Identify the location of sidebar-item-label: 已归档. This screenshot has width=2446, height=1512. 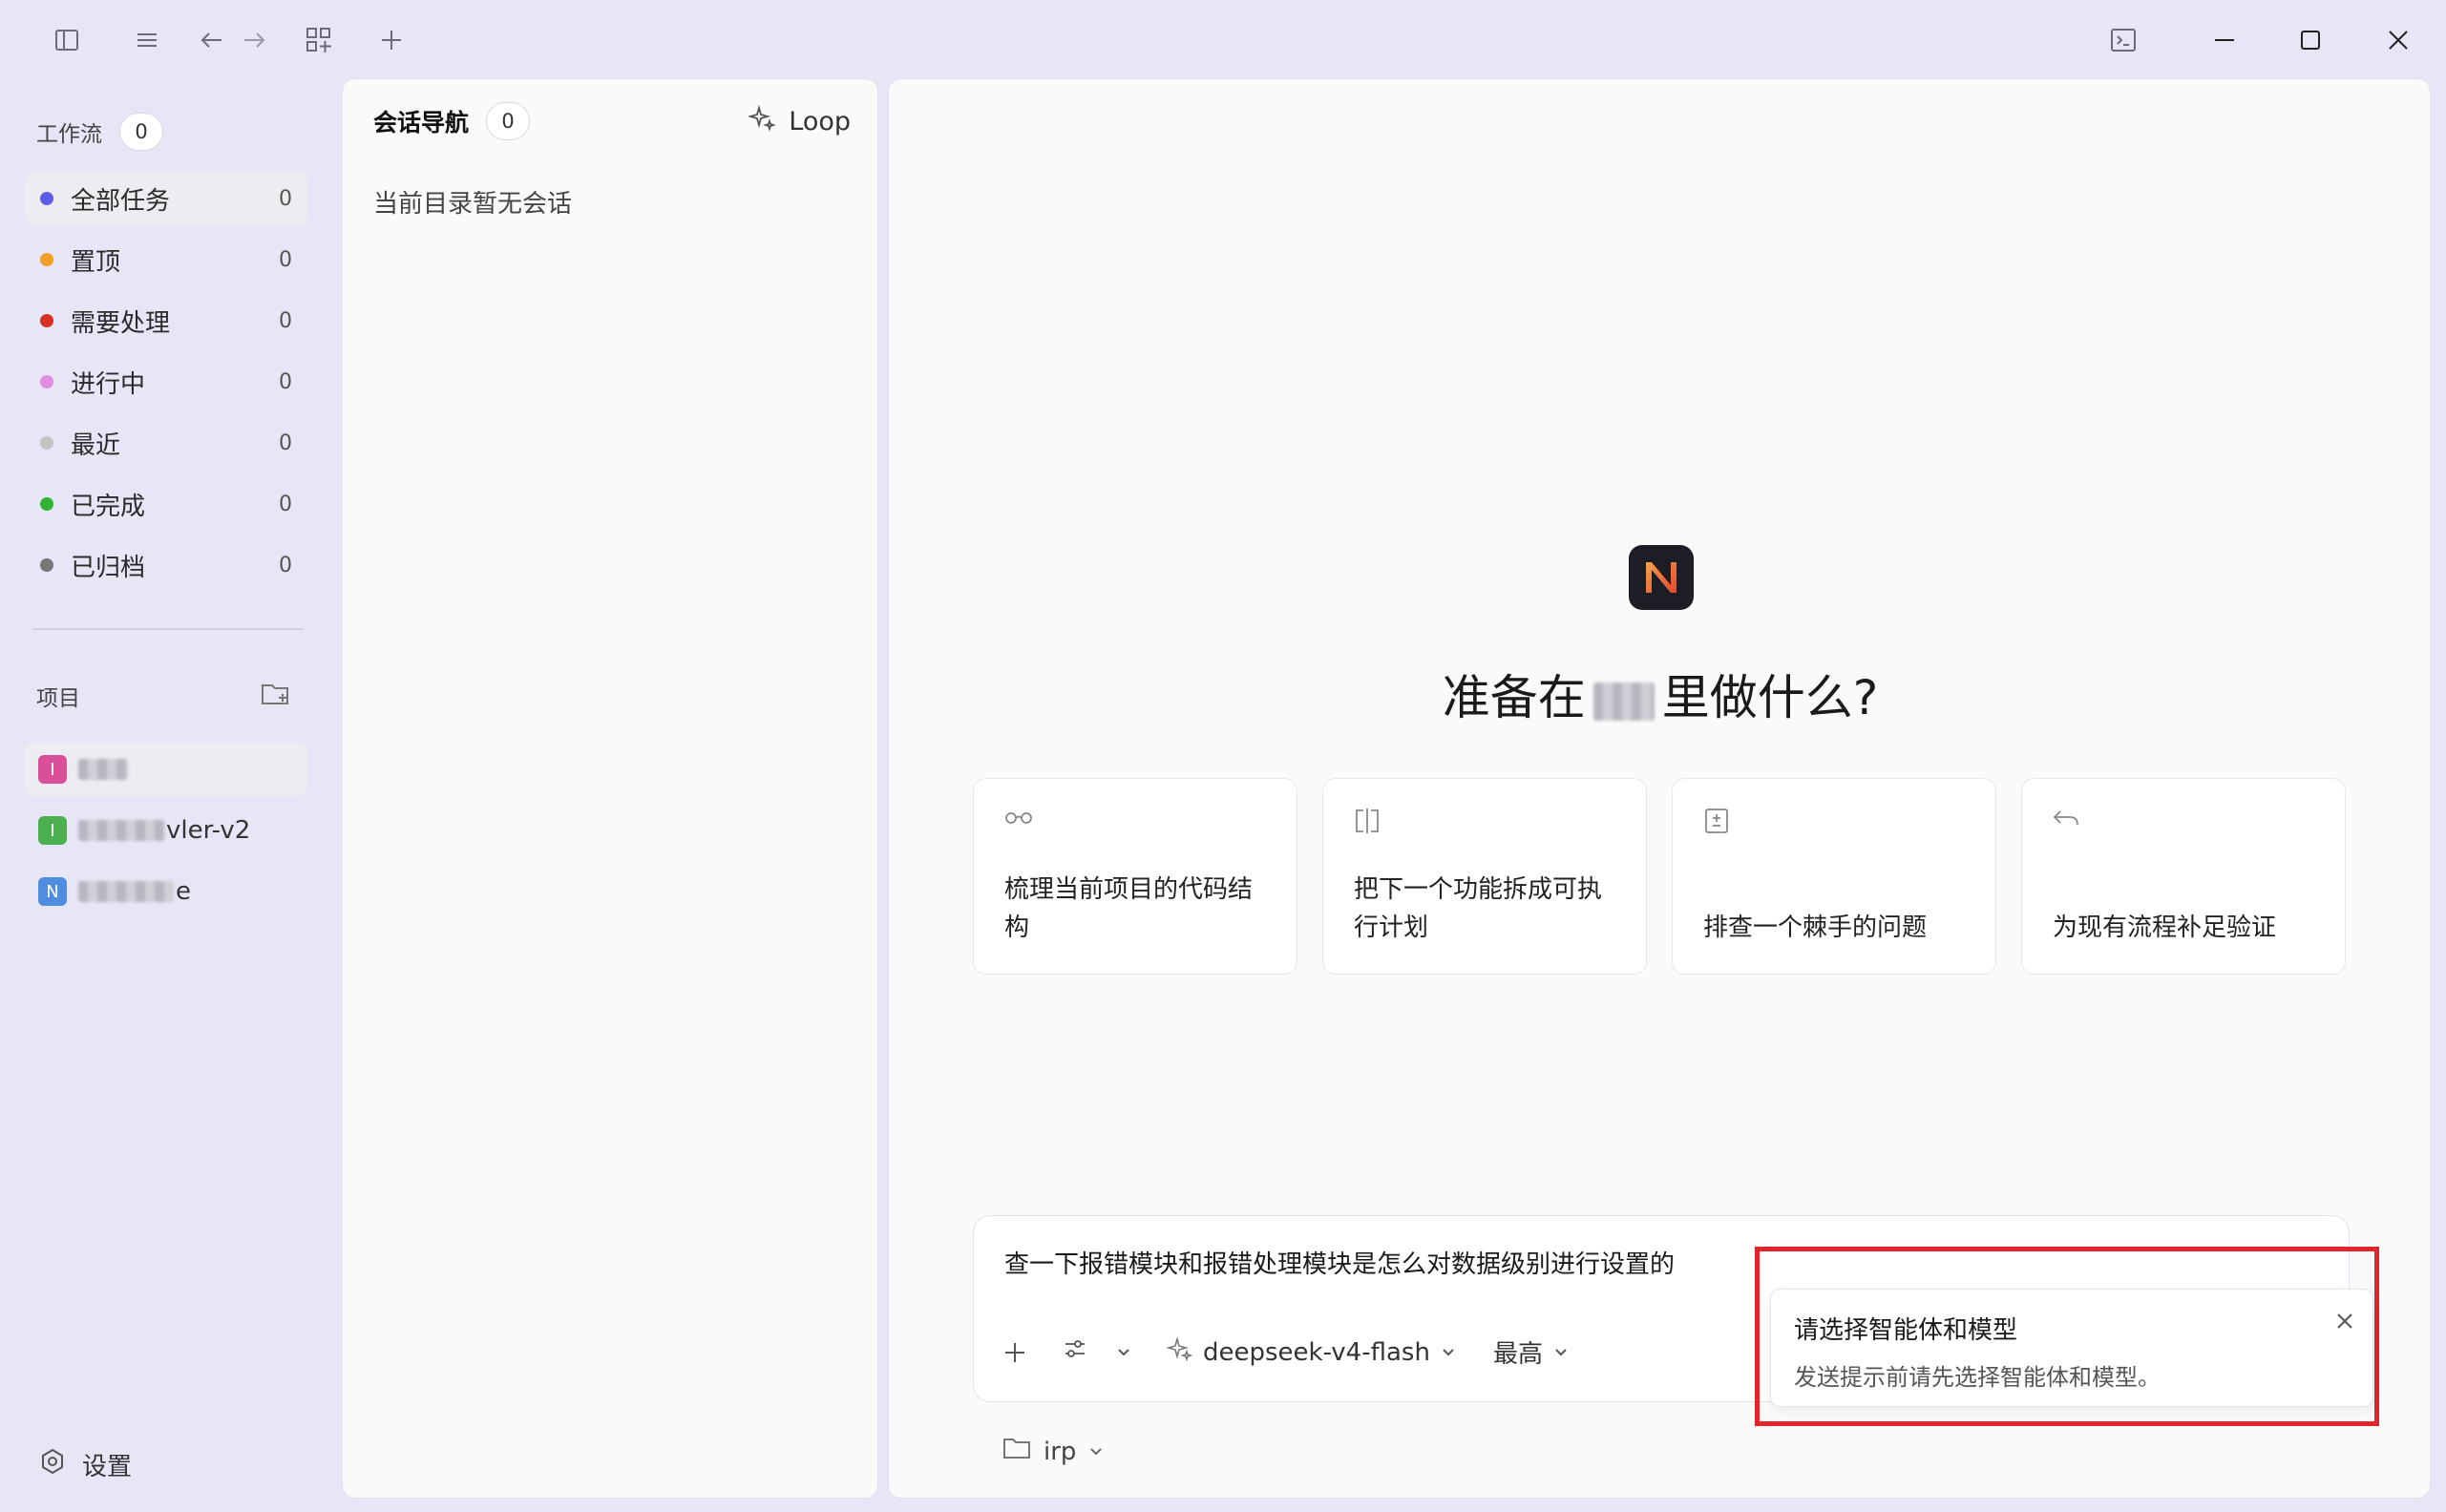
(108, 567).